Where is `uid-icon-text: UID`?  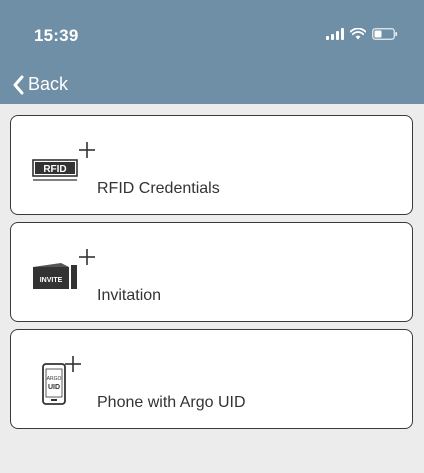
uid-icon-text: UID is located at coordinates (54, 387).